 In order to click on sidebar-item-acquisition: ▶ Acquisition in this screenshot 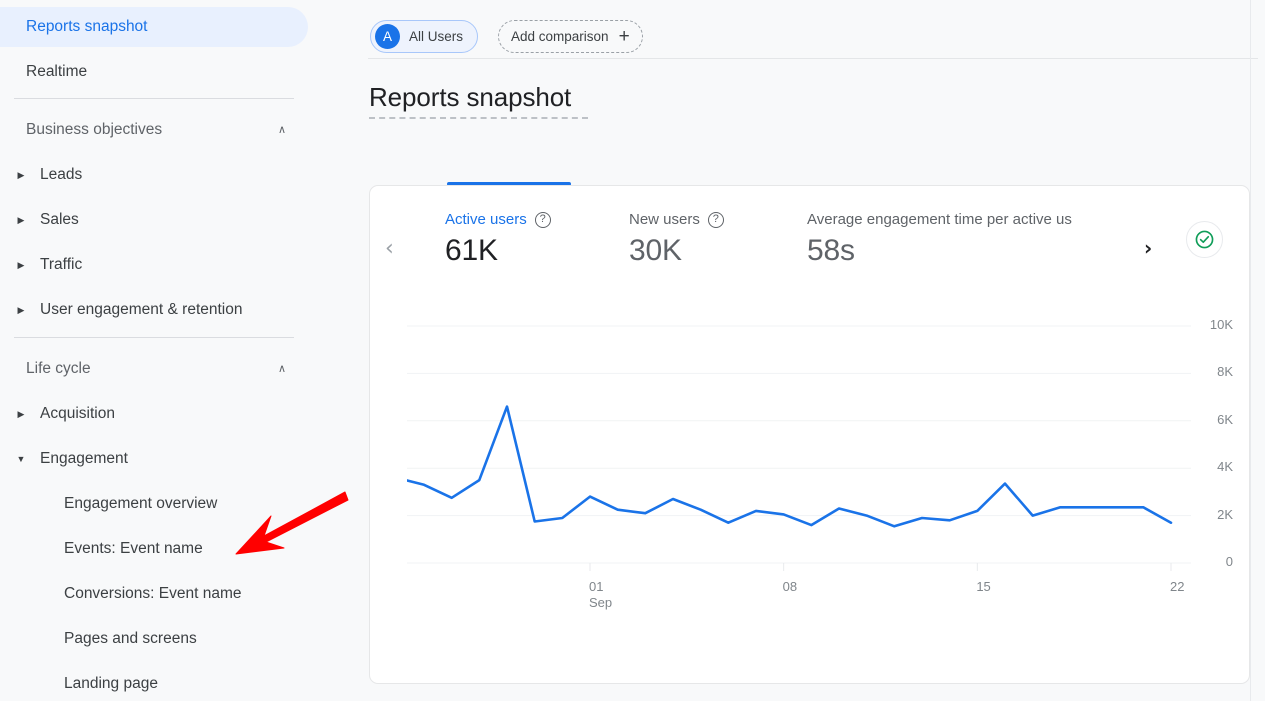, I will do `click(154, 414)`.